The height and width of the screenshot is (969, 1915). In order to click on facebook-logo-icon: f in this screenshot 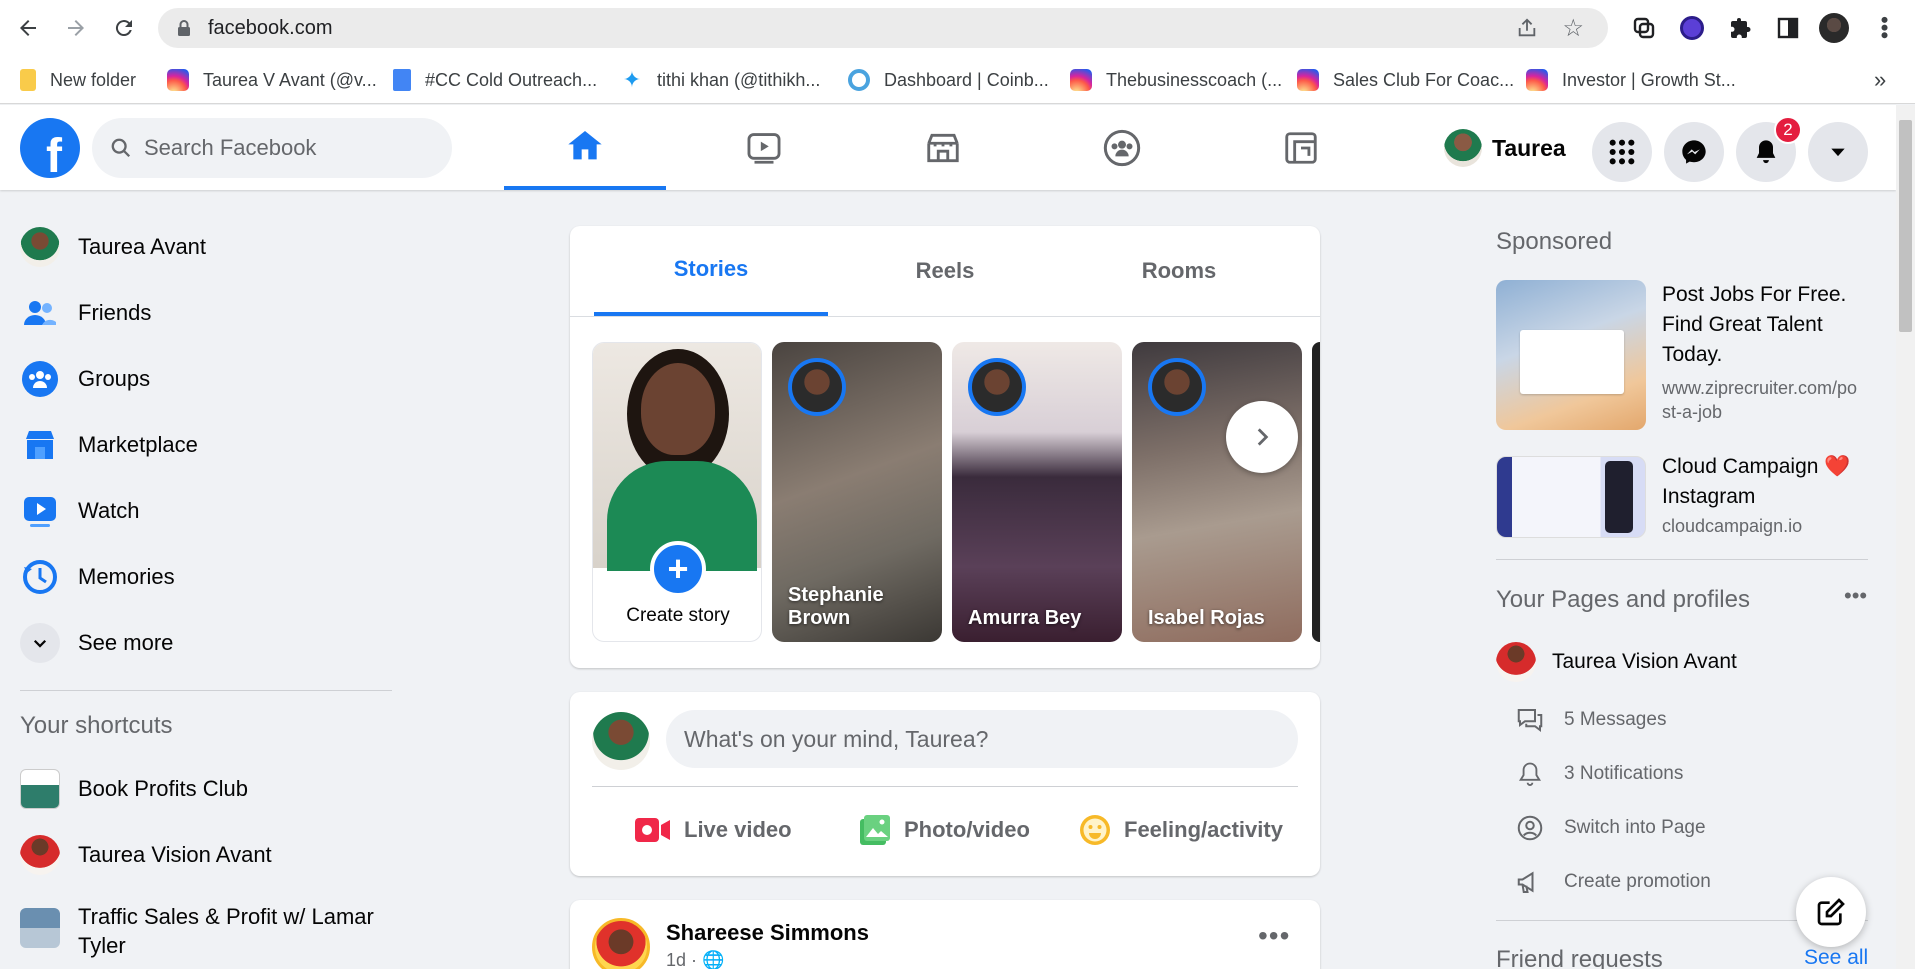, I will do `click(50, 148)`.